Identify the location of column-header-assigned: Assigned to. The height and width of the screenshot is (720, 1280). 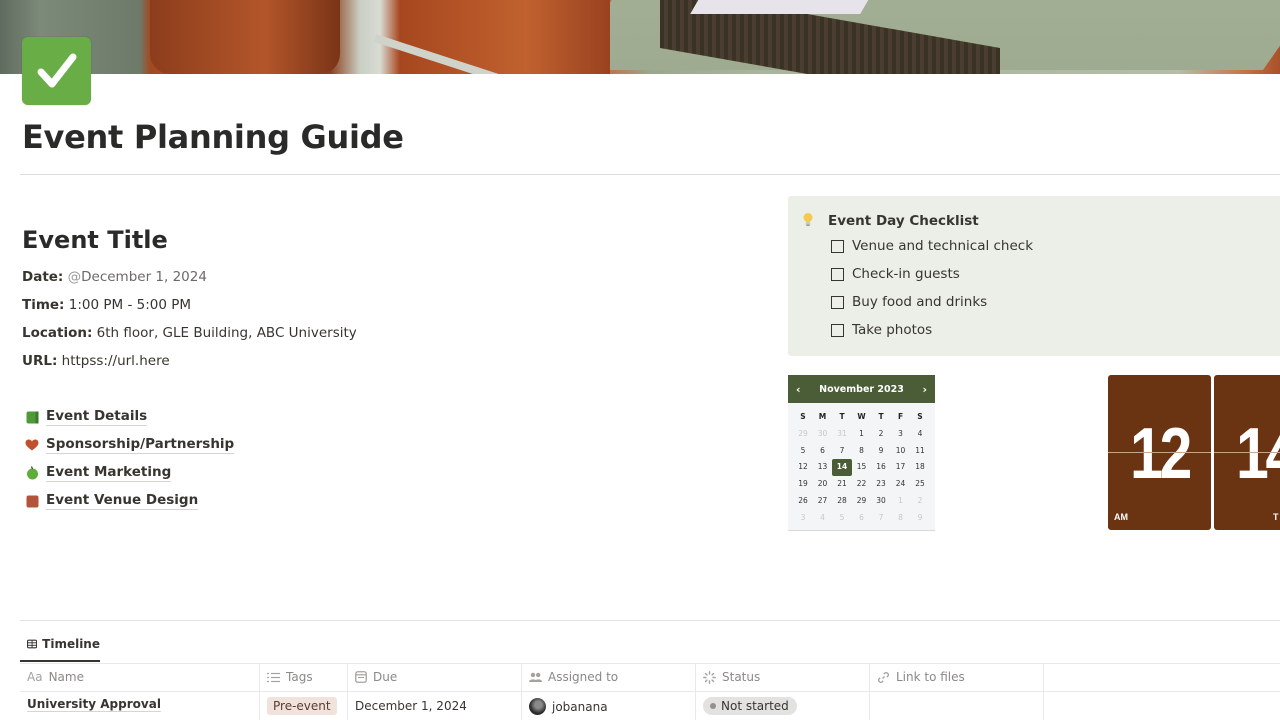
(573, 677).